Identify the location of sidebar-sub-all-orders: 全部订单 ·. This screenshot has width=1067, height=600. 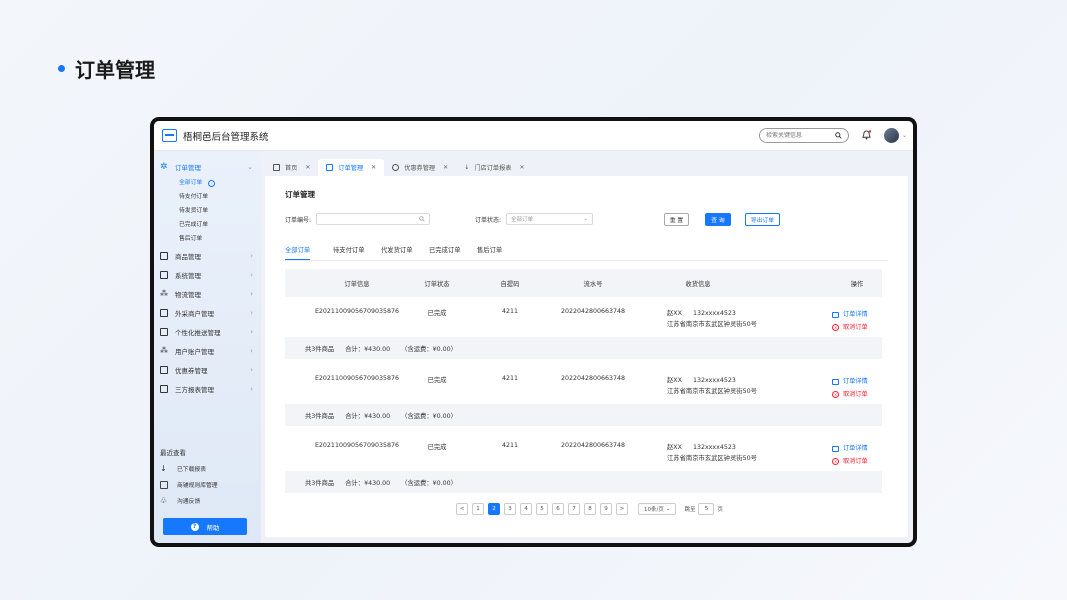
(207, 183).